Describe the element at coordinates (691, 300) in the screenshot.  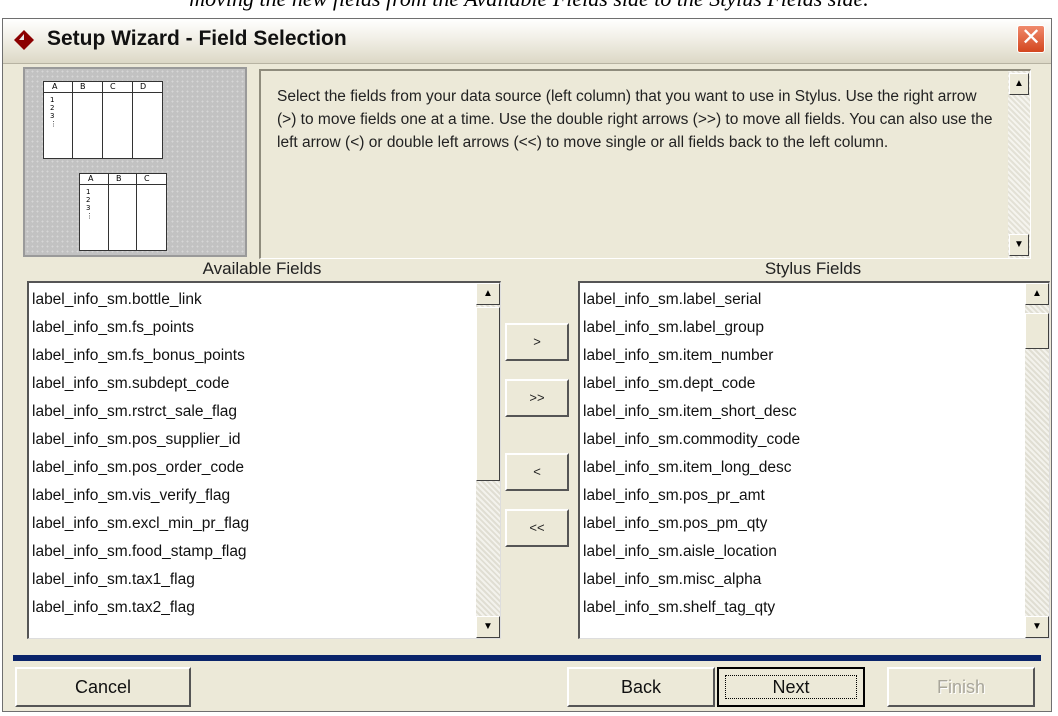
I see `list-item: label_info_sm.label_serial` at that location.